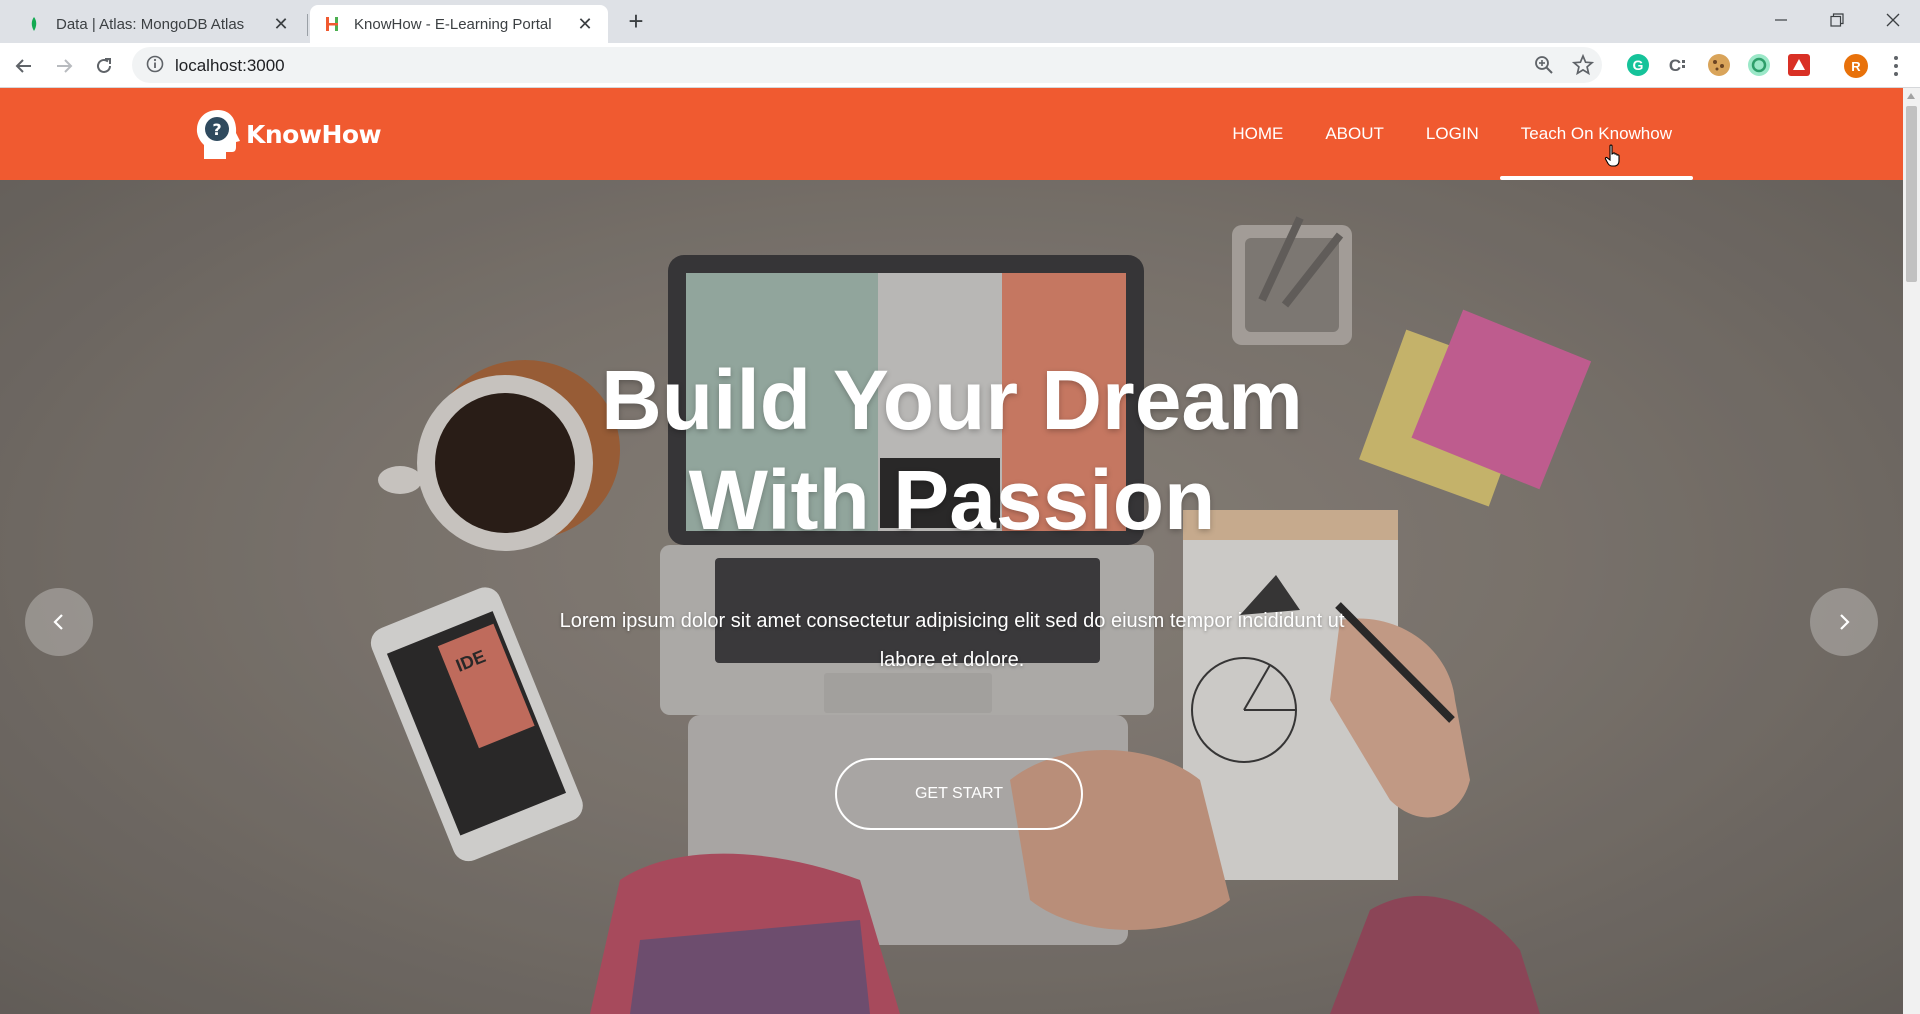 The height and width of the screenshot is (1014, 1920). What do you see at coordinates (1719, 65) in the screenshot?
I see `cookie-extension-icon` at bounding box center [1719, 65].